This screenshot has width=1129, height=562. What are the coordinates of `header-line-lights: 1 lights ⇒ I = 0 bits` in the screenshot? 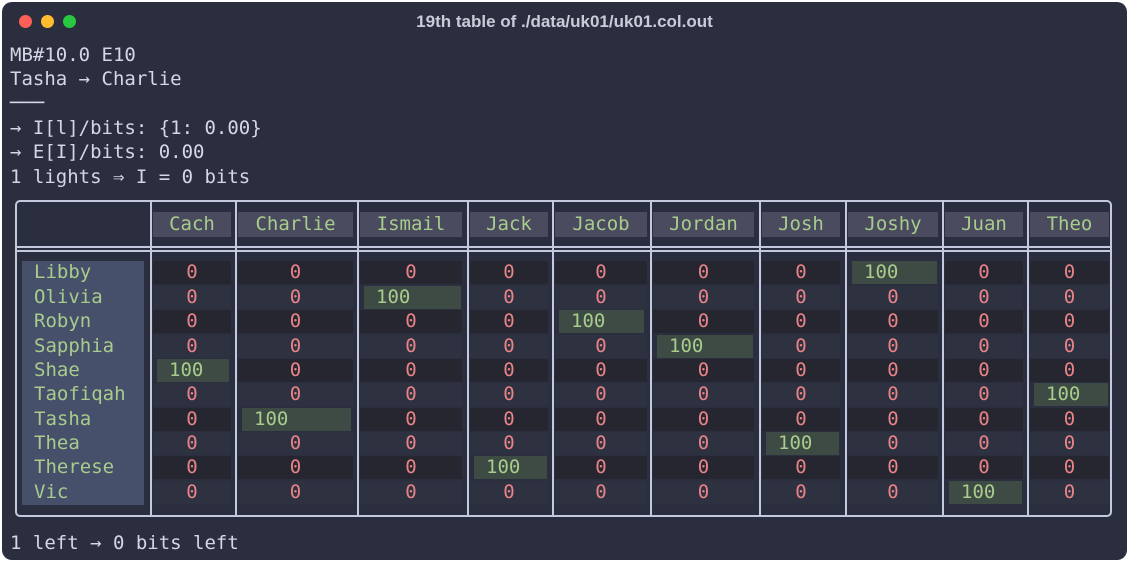 It's located at (130, 177).